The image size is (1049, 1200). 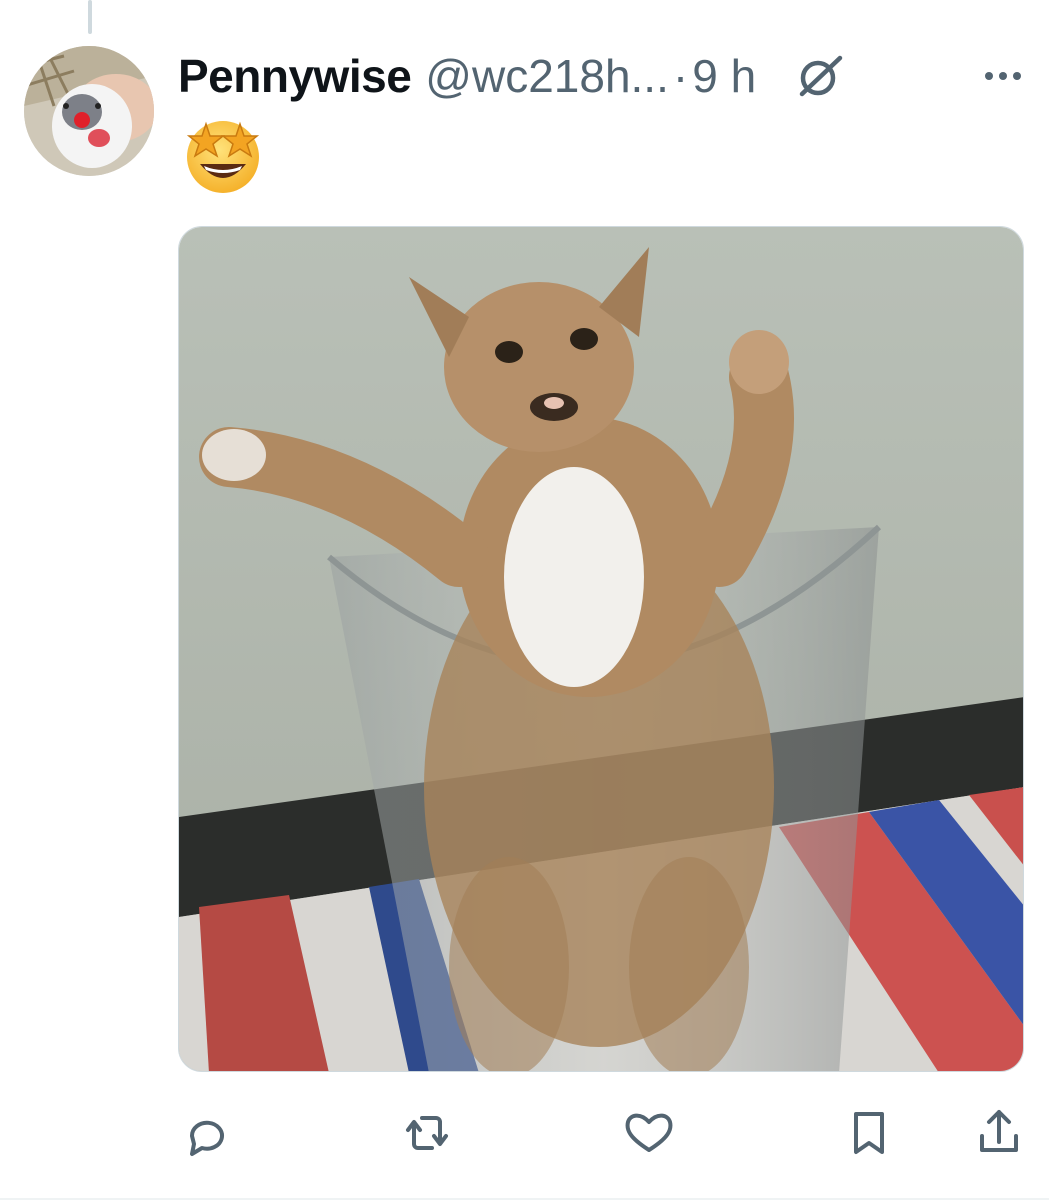 I want to click on kitten-avatar-image, so click(x=89, y=111).